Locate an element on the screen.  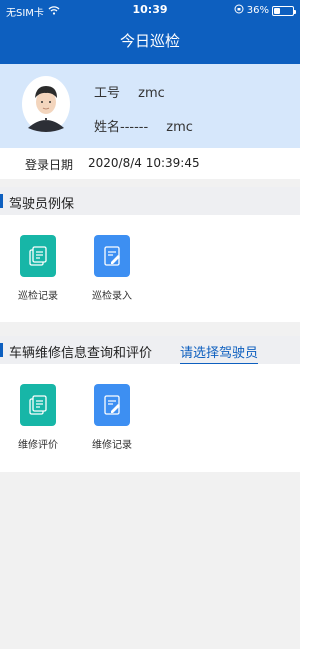
vehicle-section-title: 车辆维修信息查询和评价 is located at coordinates (81, 353).